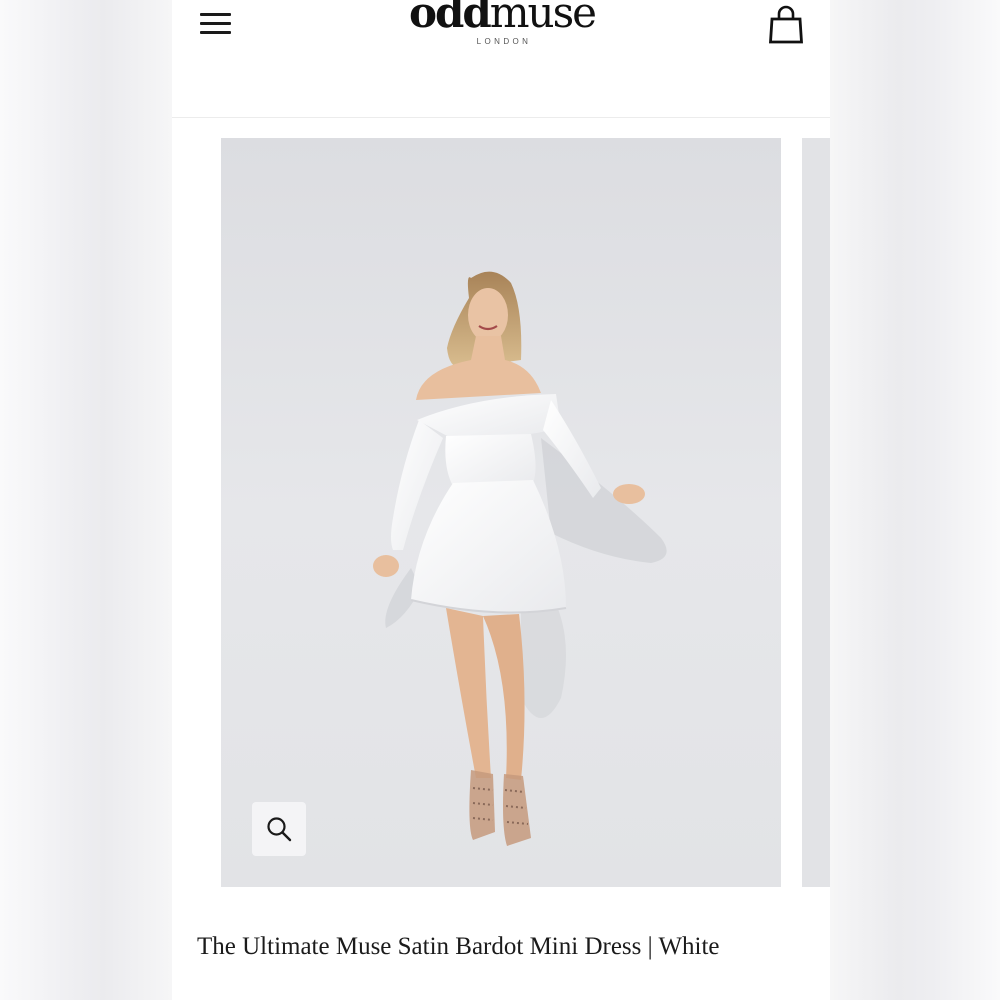 This screenshot has height=1000, width=1000. What do you see at coordinates (504, 41) in the screenshot?
I see `brand-location: LONDON` at bounding box center [504, 41].